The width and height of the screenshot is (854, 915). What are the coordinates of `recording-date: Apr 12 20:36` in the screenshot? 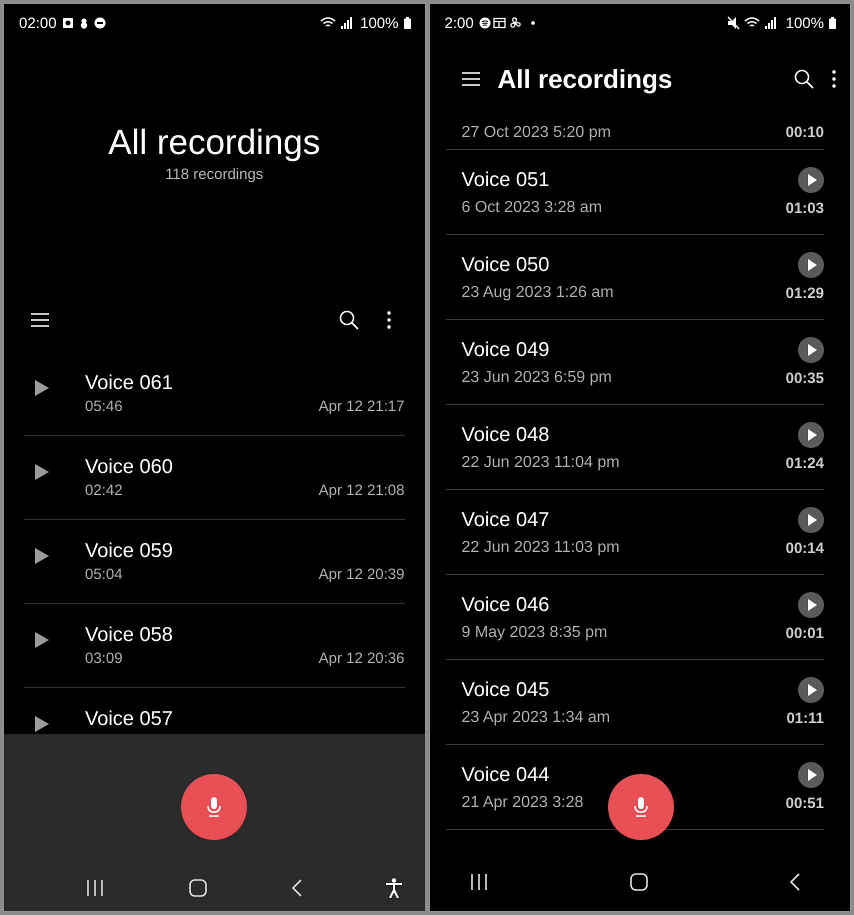 It's located at (361, 658).